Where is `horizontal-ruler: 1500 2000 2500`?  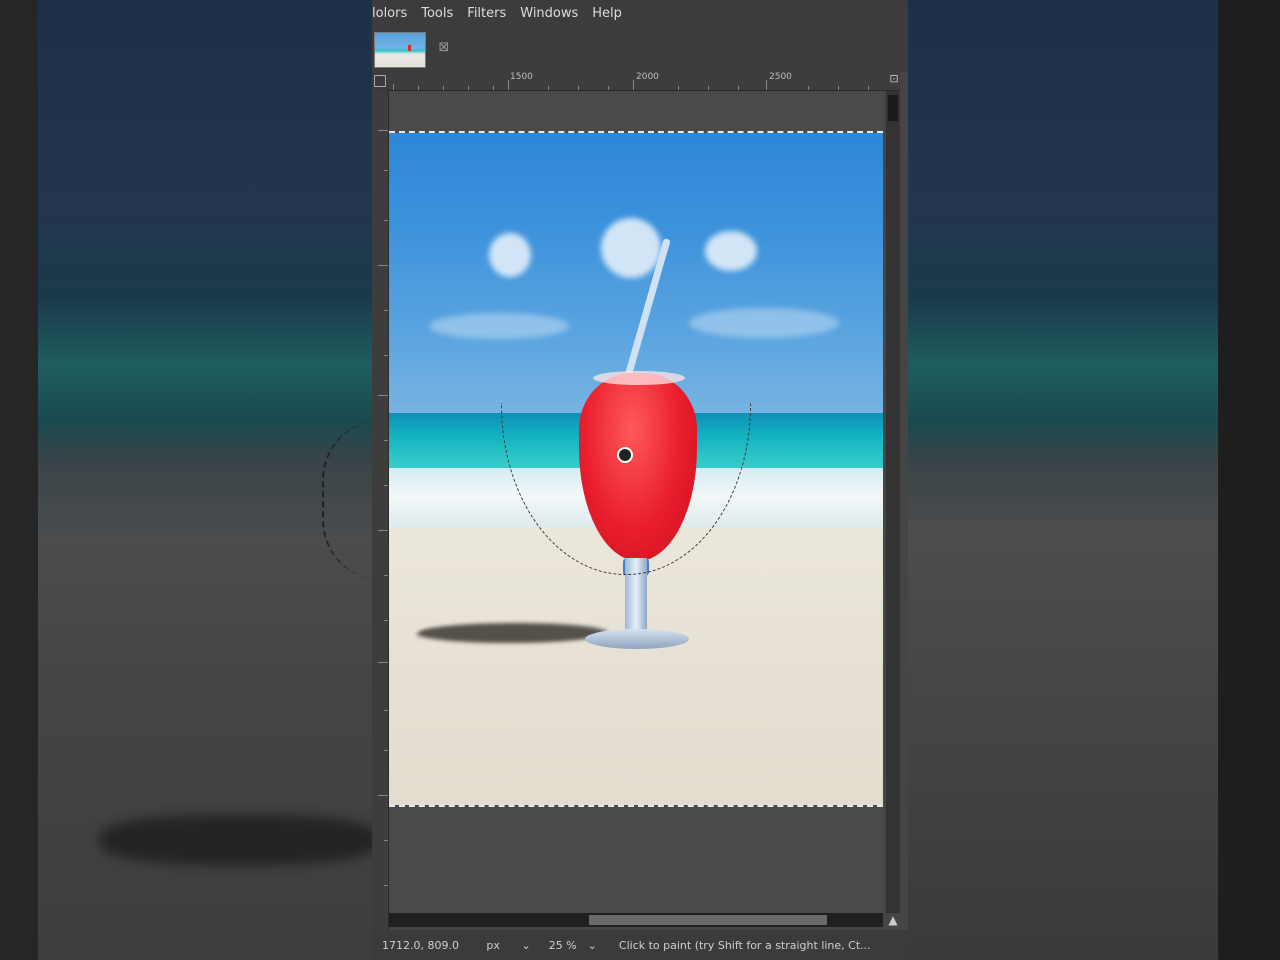
horizontal-ruler: 1500 2000 2500 is located at coordinates (644, 81).